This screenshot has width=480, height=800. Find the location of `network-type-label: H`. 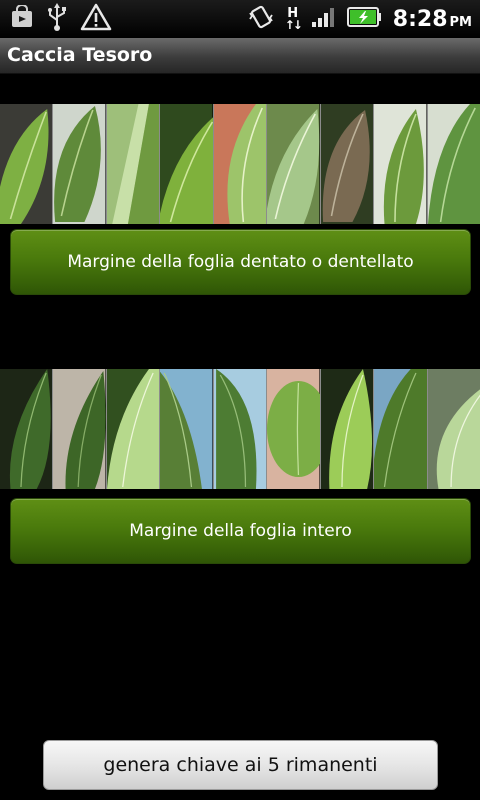

network-type-label: H is located at coordinates (293, 13).